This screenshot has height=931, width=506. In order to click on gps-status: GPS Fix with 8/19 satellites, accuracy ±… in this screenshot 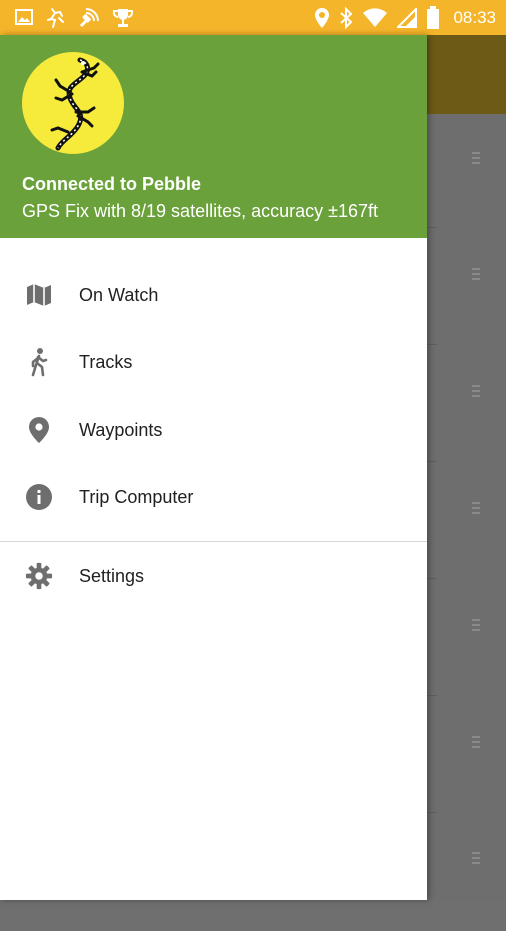, I will do `click(200, 211)`.